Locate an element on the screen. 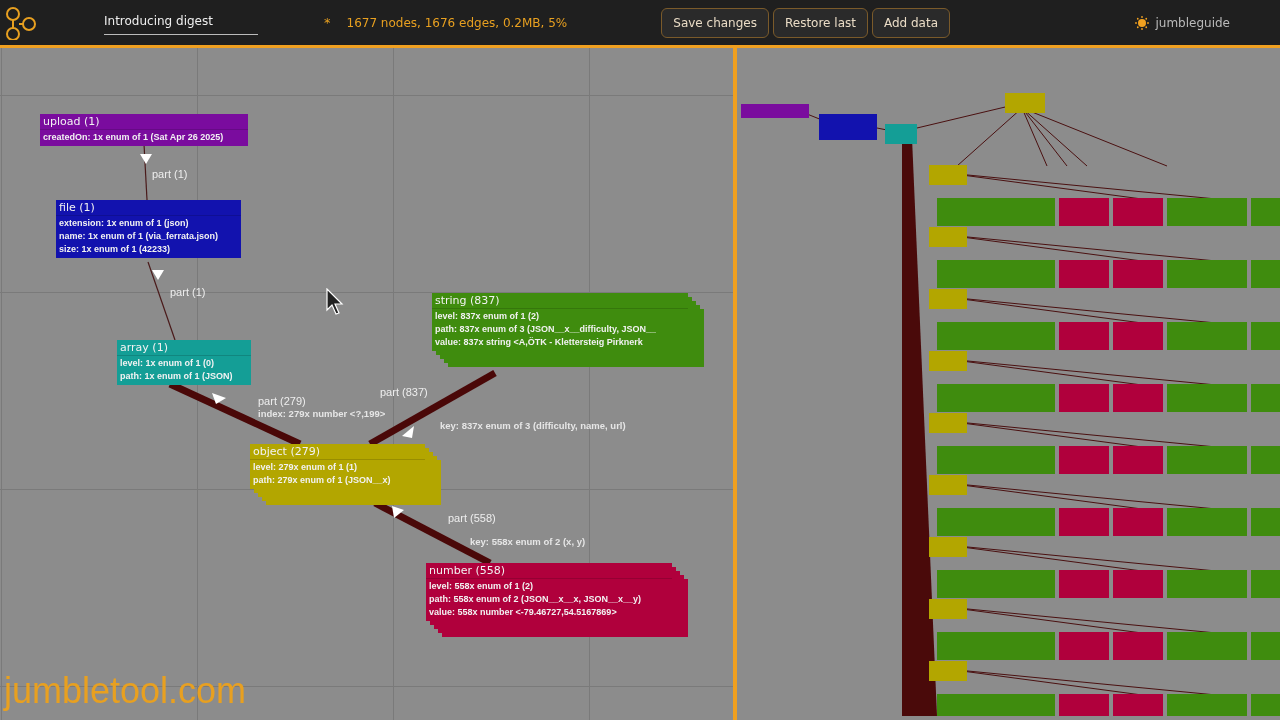 Image resolution: width=1280 pixels, height=720 pixels. node-title: number (558) is located at coordinates (549, 571).